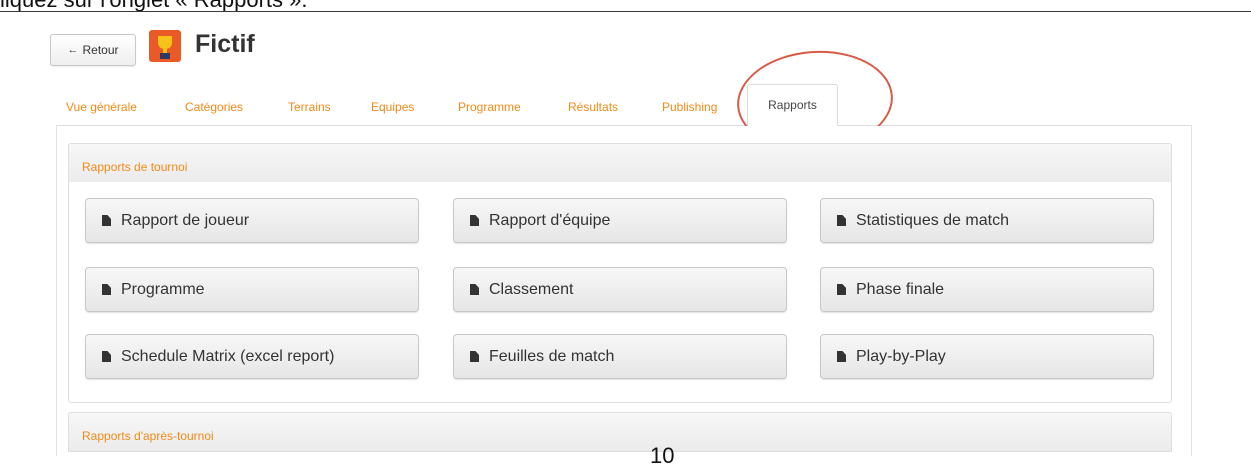 This screenshot has height=469, width=1251. What do you see at coordinates (489, 107) in the screenshot?
I see `tab-programme: Programme` at bounding box center [489, 107].